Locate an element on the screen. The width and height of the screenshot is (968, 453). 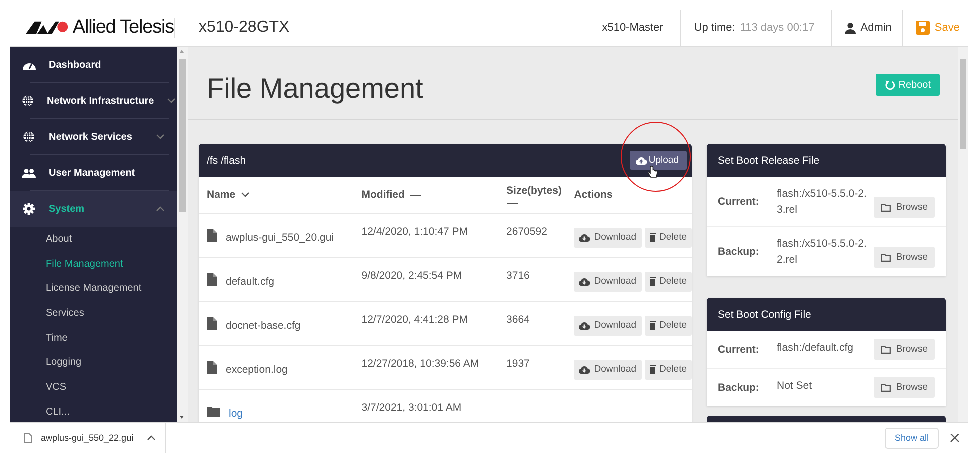
submenu-item: Services is located at coordinates (93, 313).